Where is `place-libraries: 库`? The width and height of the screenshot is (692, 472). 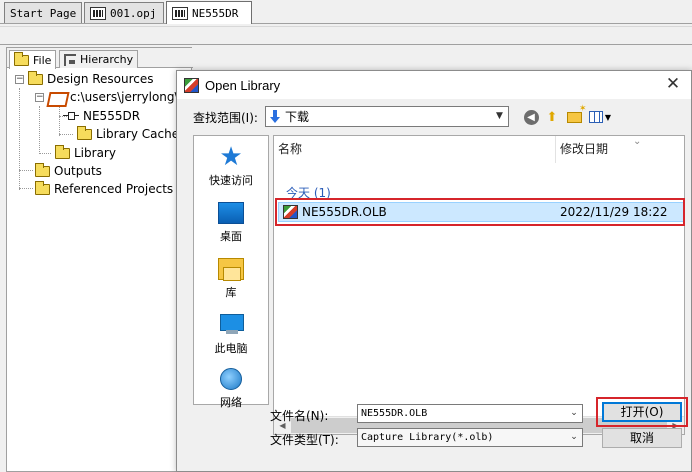
place-libraries: 库 is located at coordinates (231, 279).